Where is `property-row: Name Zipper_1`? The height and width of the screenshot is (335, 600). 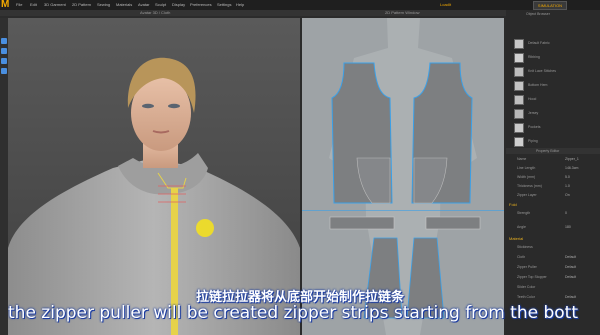
property-row: Name Zipper_1 is located at coordinates (554, 159).